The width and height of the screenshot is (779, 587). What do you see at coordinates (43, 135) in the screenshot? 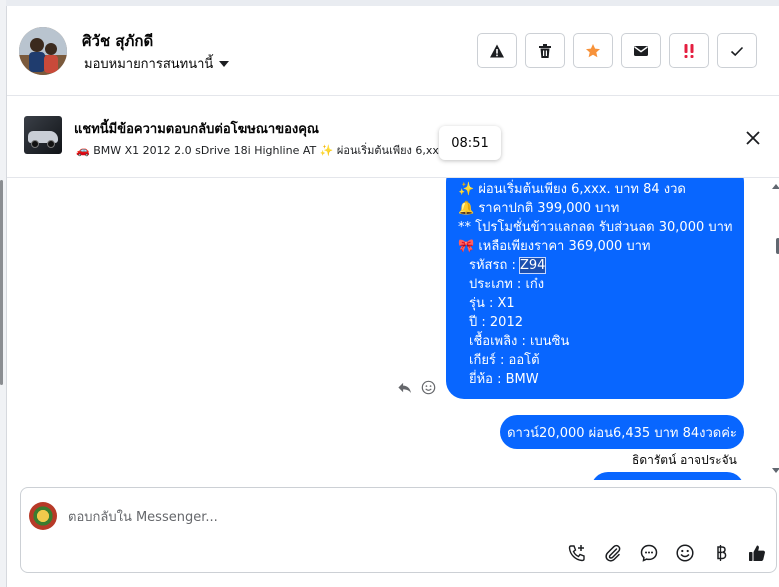
I see `ad-thumbnail` at bounding box center [43, 135].